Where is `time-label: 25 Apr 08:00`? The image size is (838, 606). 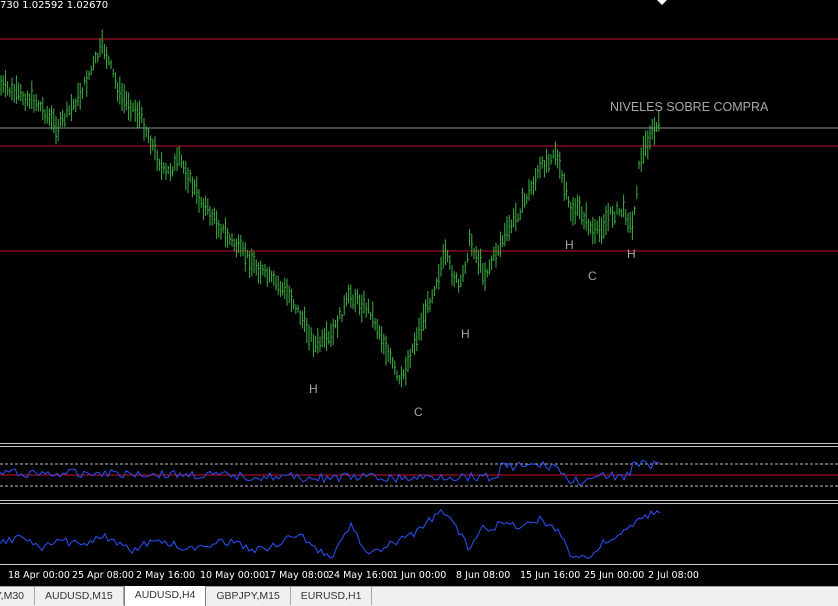 time-label: 25 Apr 08:00 is located at coordinates (103, 575).